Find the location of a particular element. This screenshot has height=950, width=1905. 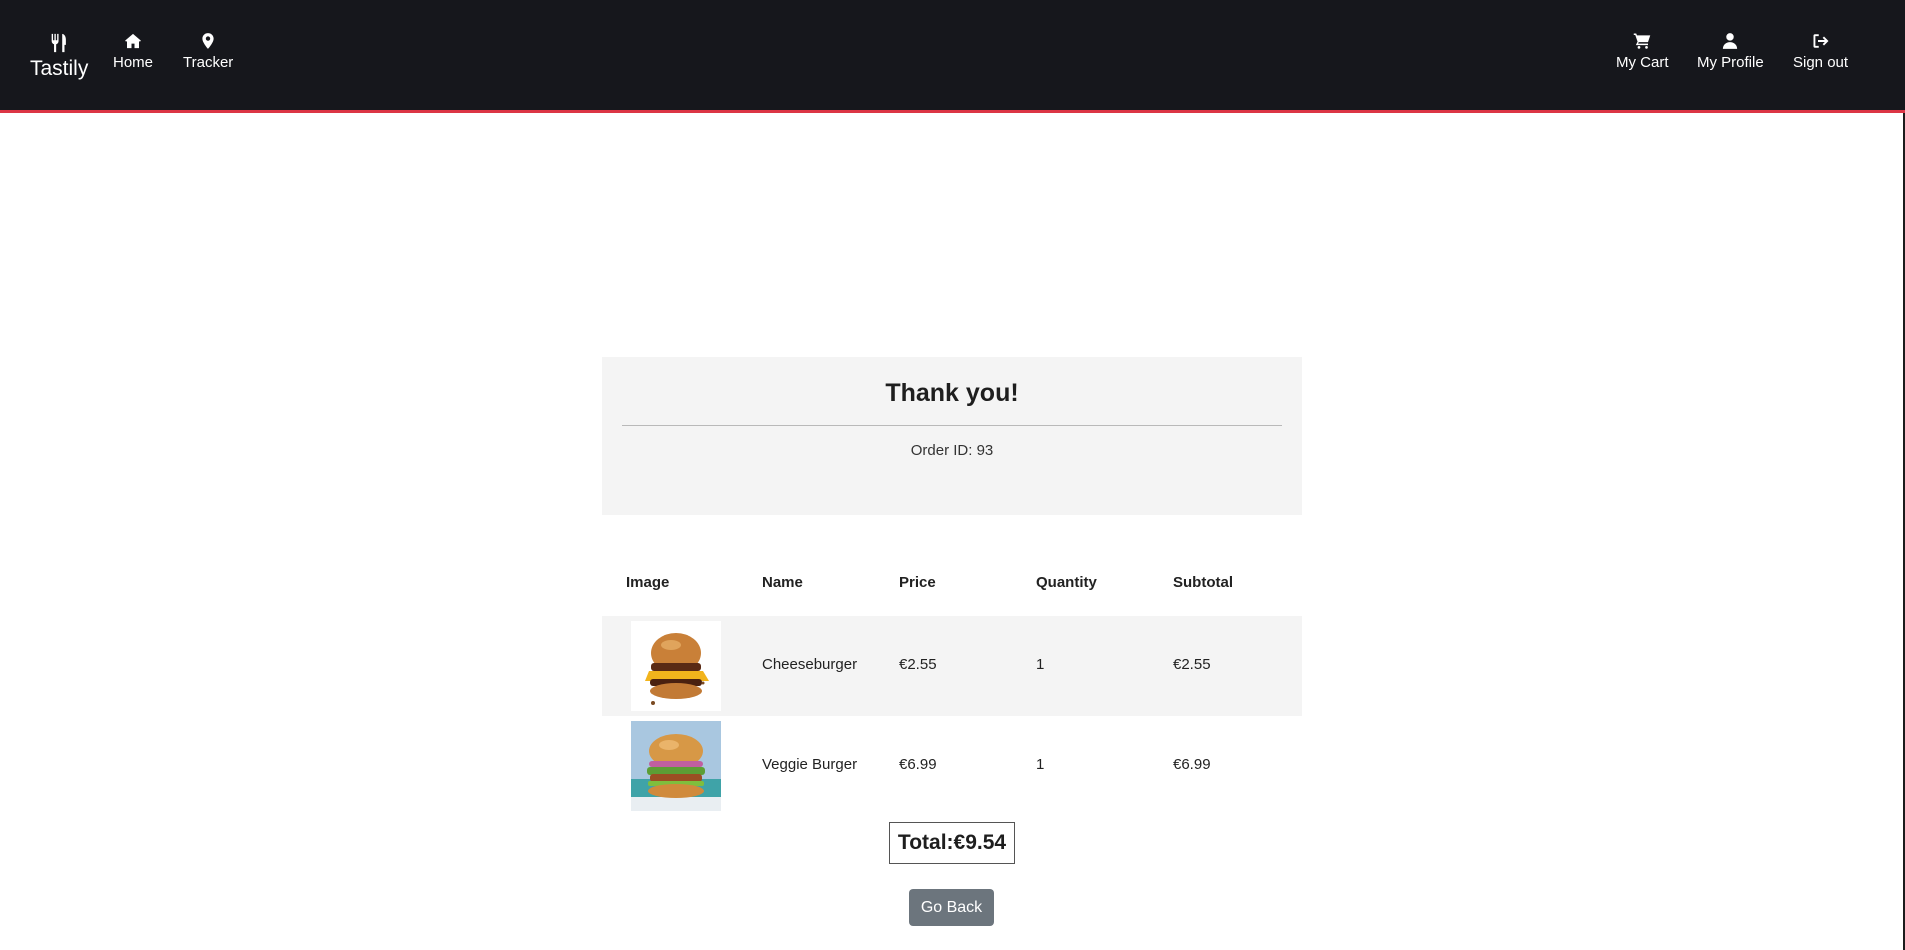

item-name: Cheeseburger is located at coordinates (810, 664).